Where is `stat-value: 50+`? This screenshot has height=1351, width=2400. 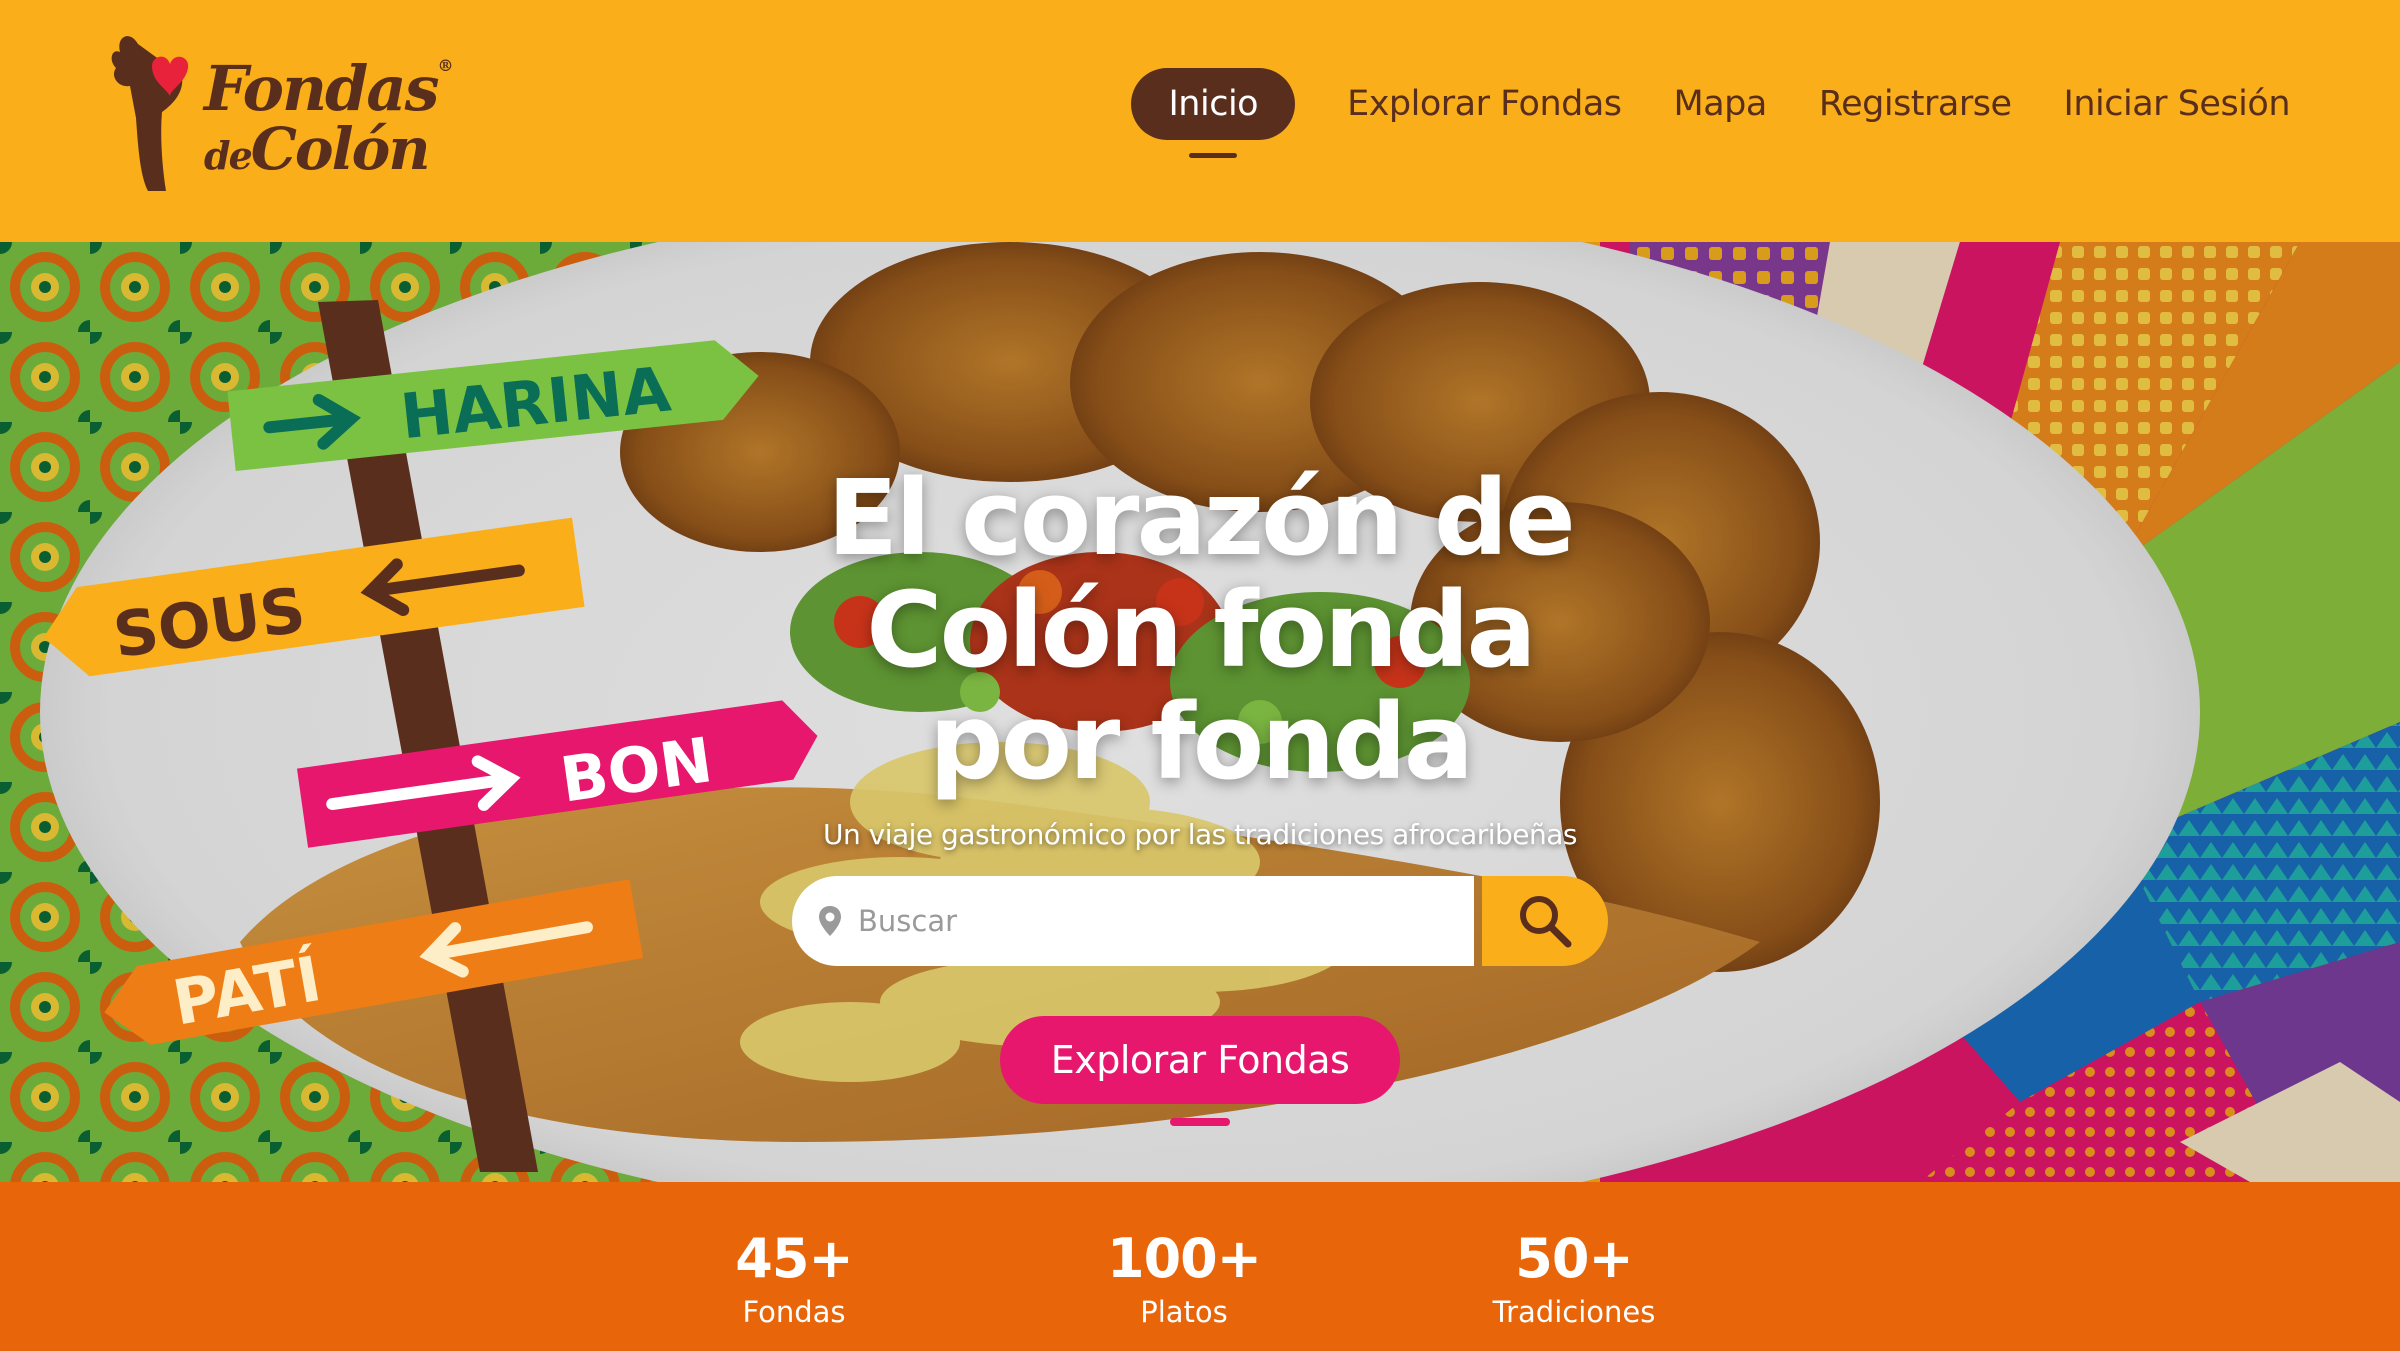 stat-value: 50+ is located at coordinates (1574, 1258).